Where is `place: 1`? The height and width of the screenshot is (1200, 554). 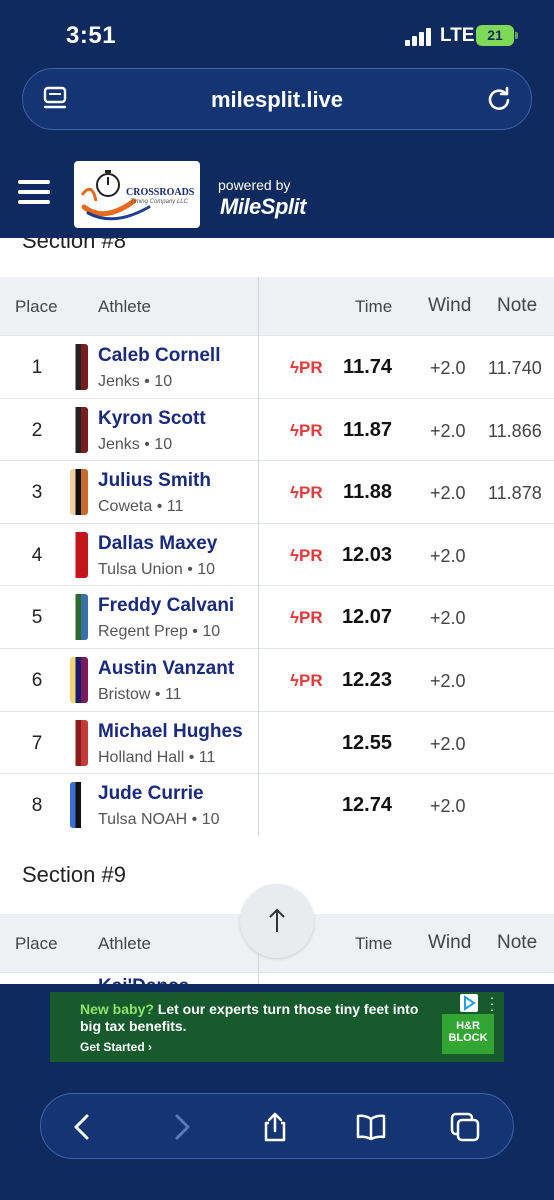 place: 1 is located at coordinates (37, 367).